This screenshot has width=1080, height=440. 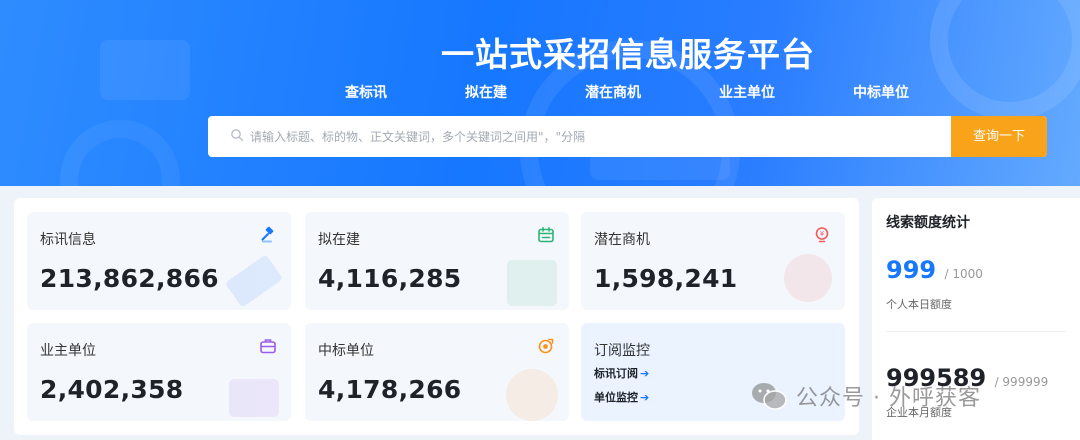 What do you see at coordinates (621, 397) in the screenshot?
I see `unit-monitor-link: 单位监控 ➔` at bounding box center [621, 397].